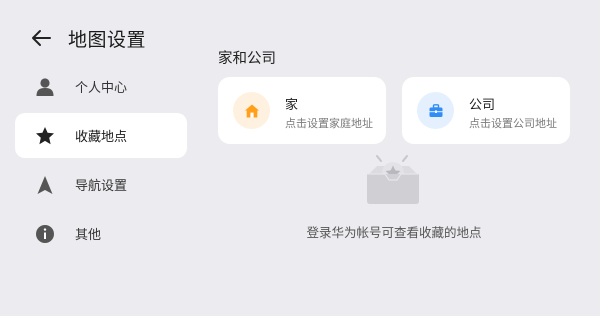  I want to click on company-icon-badge, so click(435, 110).